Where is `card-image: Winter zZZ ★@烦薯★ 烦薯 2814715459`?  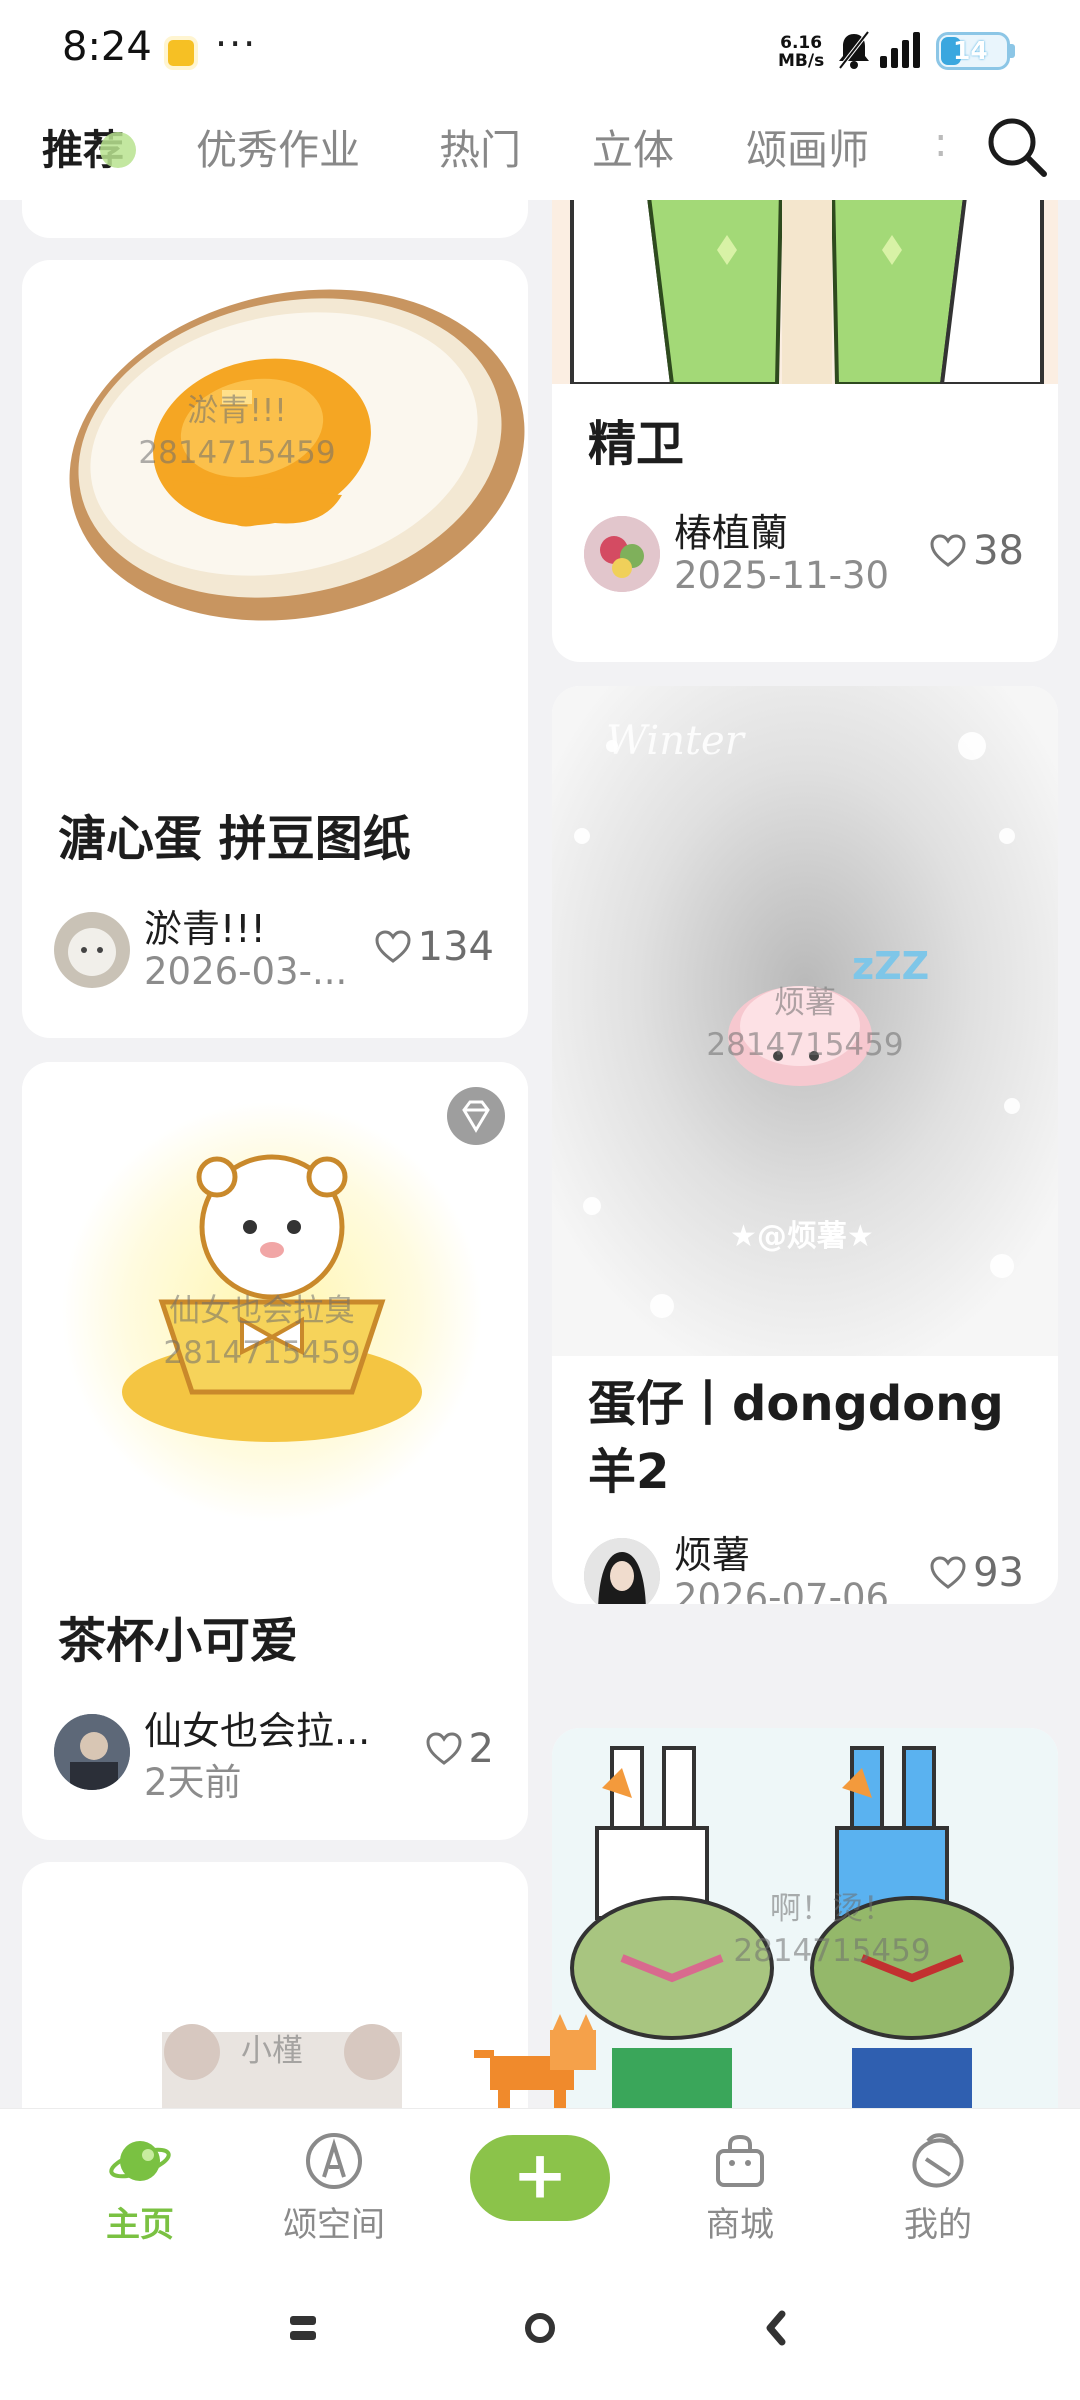 card-image: Winter zZZ ★@烦薯★ 烦薯 2814715459 is located at coordinates (805, 1021).